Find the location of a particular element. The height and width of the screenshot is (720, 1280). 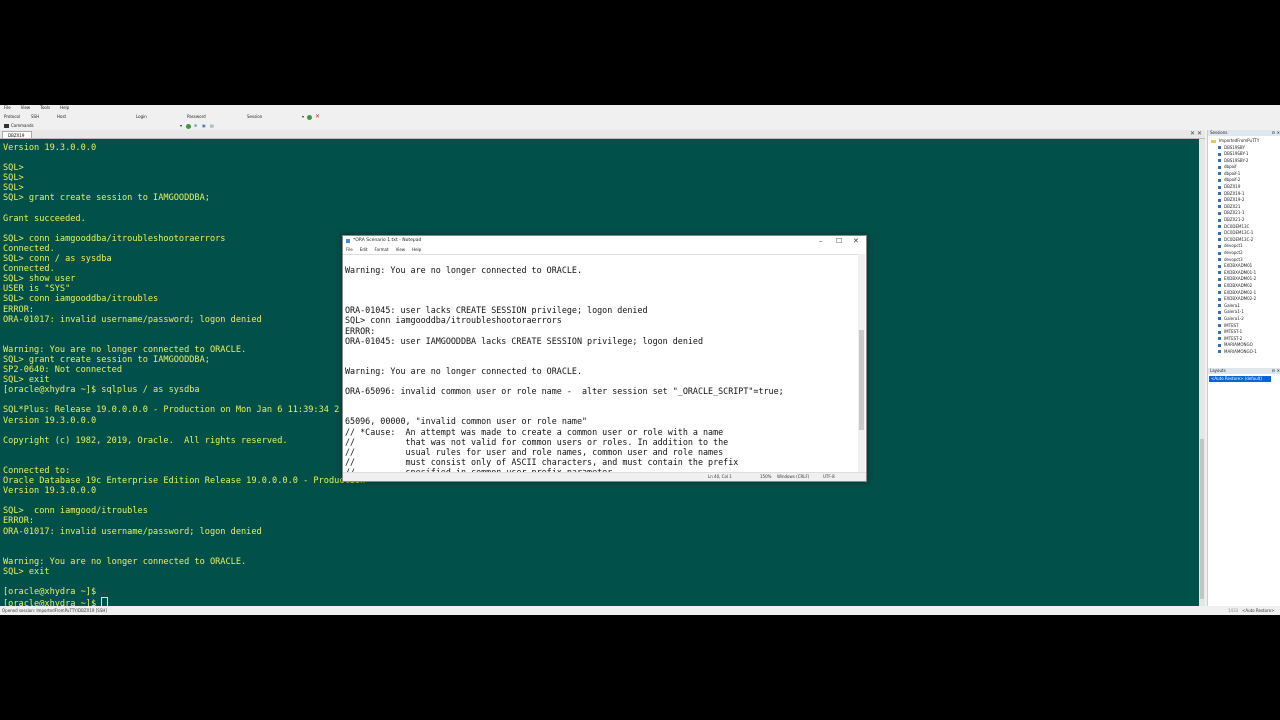

notepad-app-icon is located at coordinates (348, 241).